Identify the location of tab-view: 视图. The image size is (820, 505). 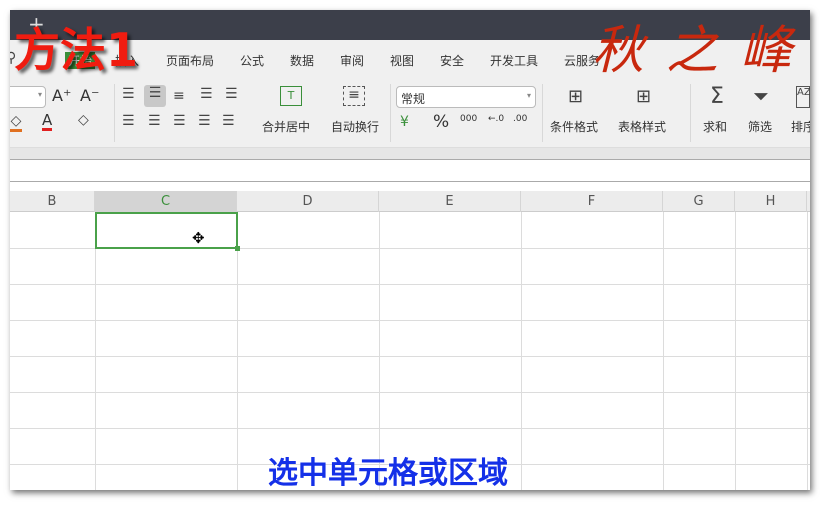
(402, 60).